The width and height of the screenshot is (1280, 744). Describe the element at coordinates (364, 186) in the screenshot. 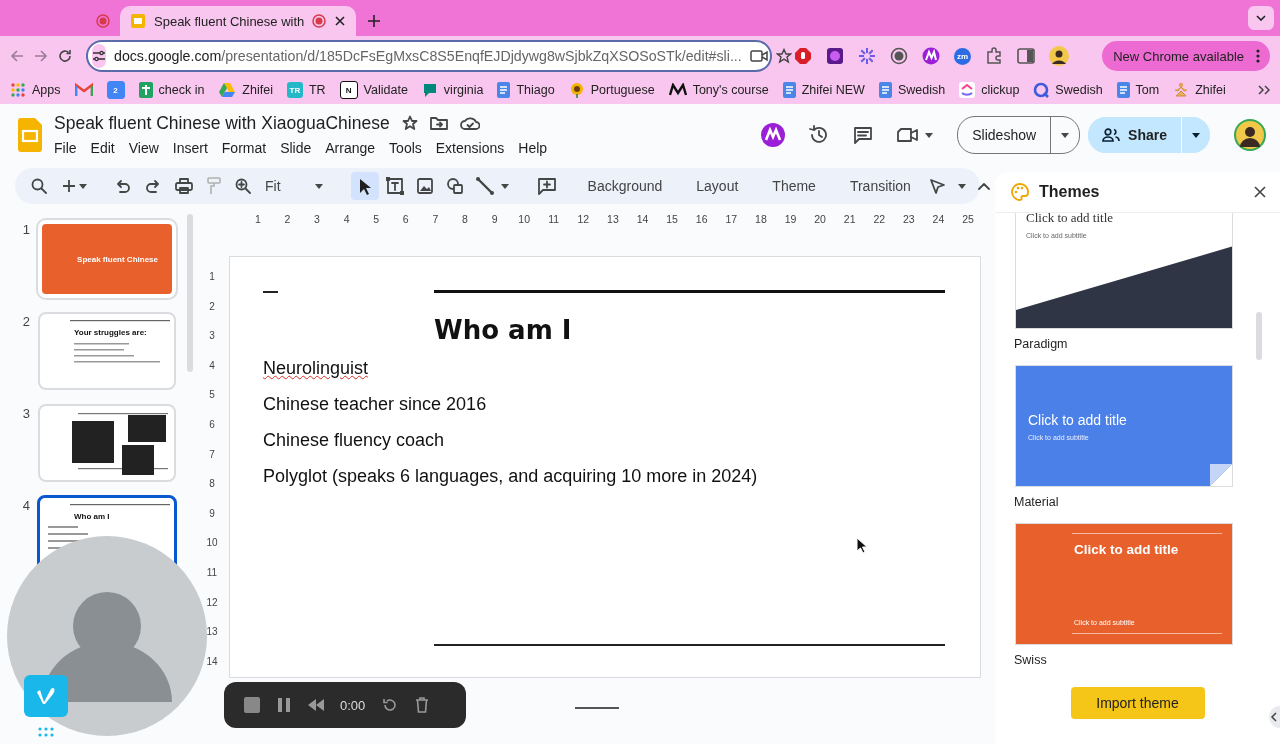

I see `select-tool` at that location.